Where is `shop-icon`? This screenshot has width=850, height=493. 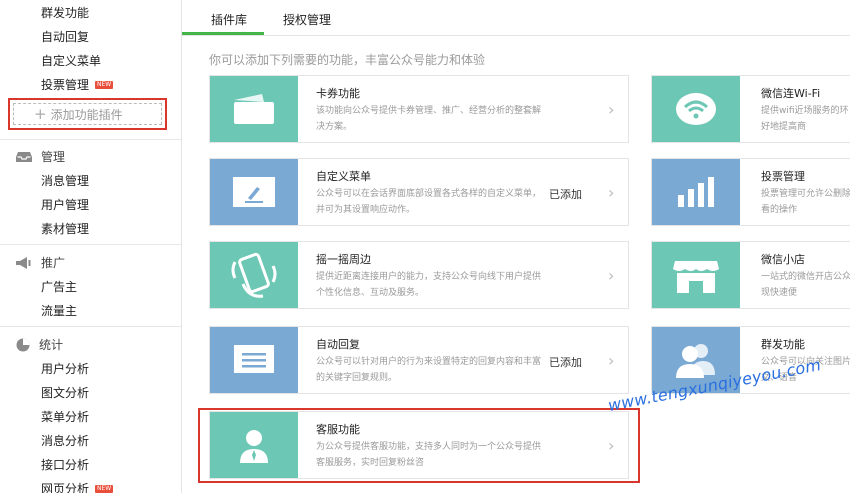 shop-icon is located at coordinates (696, 277).